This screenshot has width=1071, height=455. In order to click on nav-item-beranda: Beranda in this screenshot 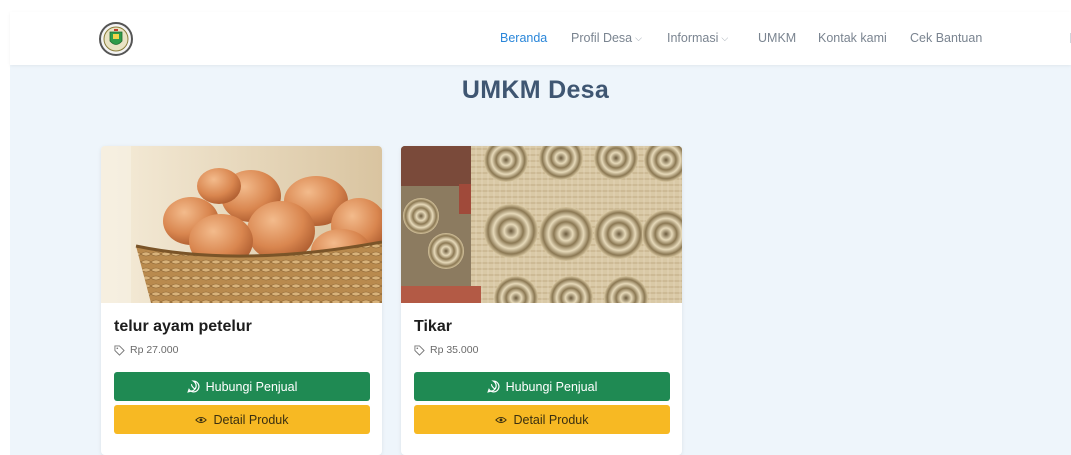, I will do `click(523, 38)`.